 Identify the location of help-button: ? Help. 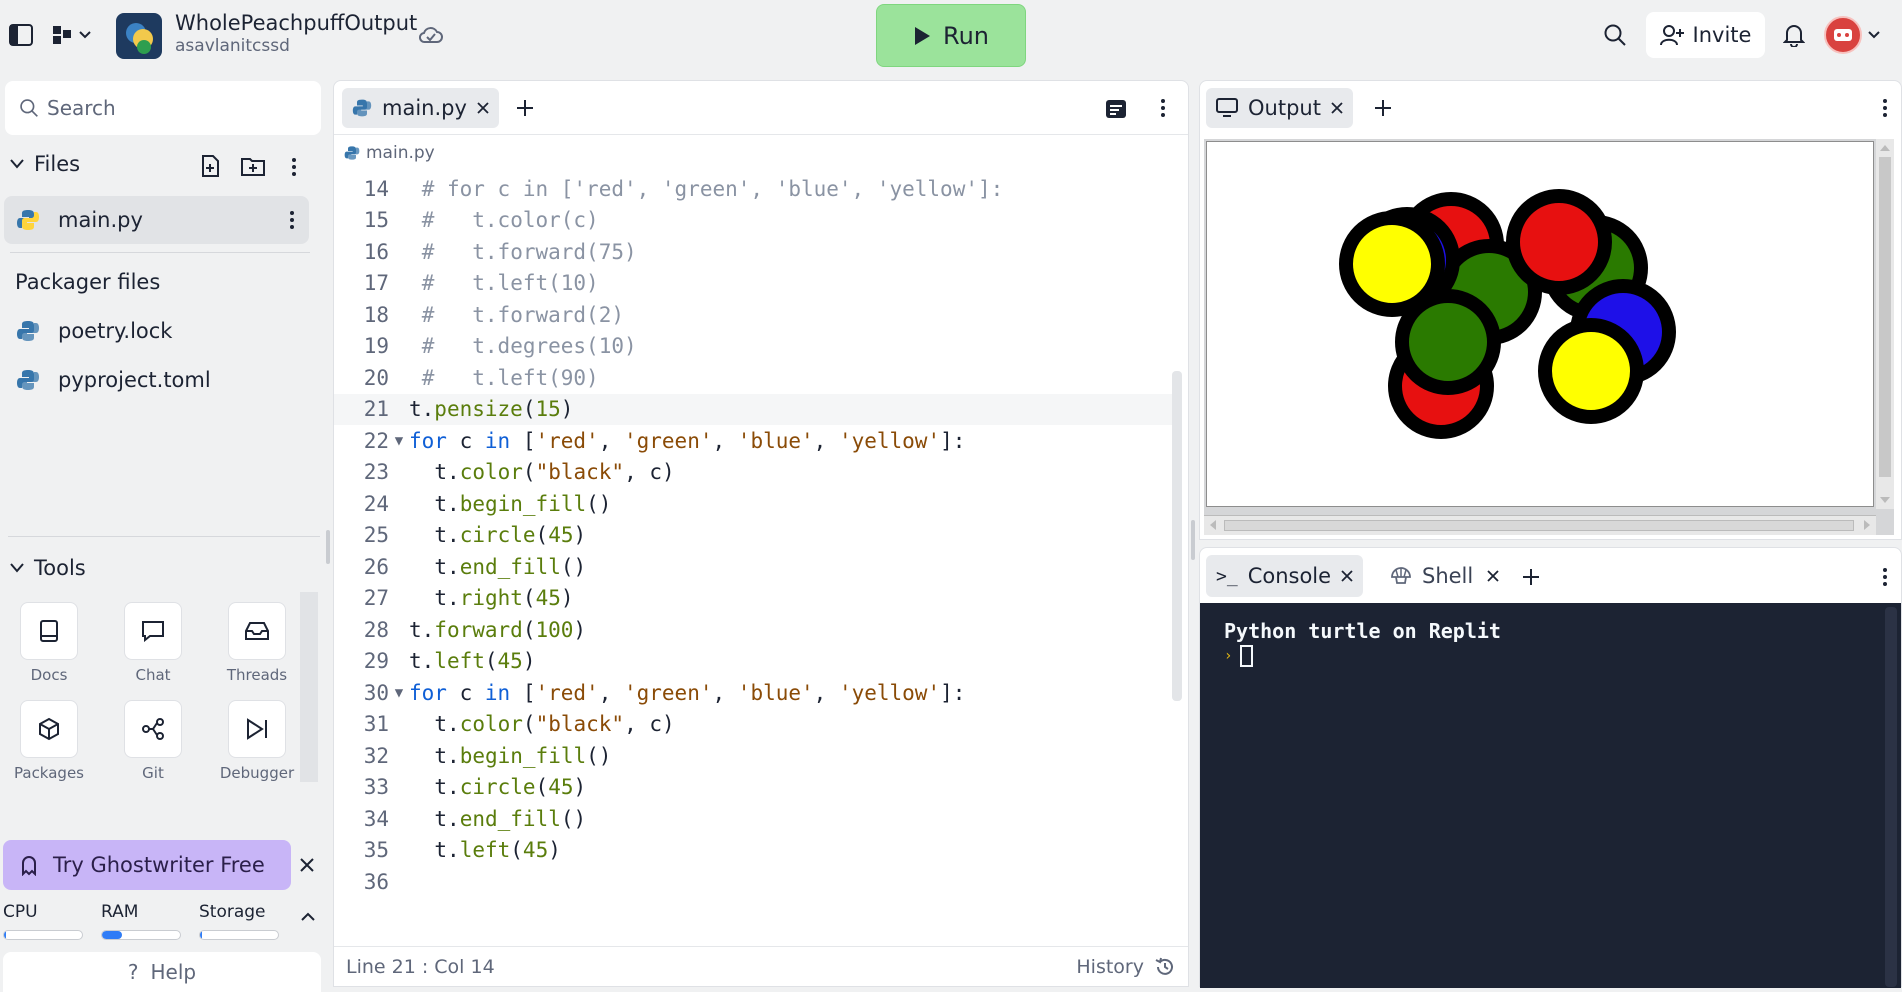
(162, 972).